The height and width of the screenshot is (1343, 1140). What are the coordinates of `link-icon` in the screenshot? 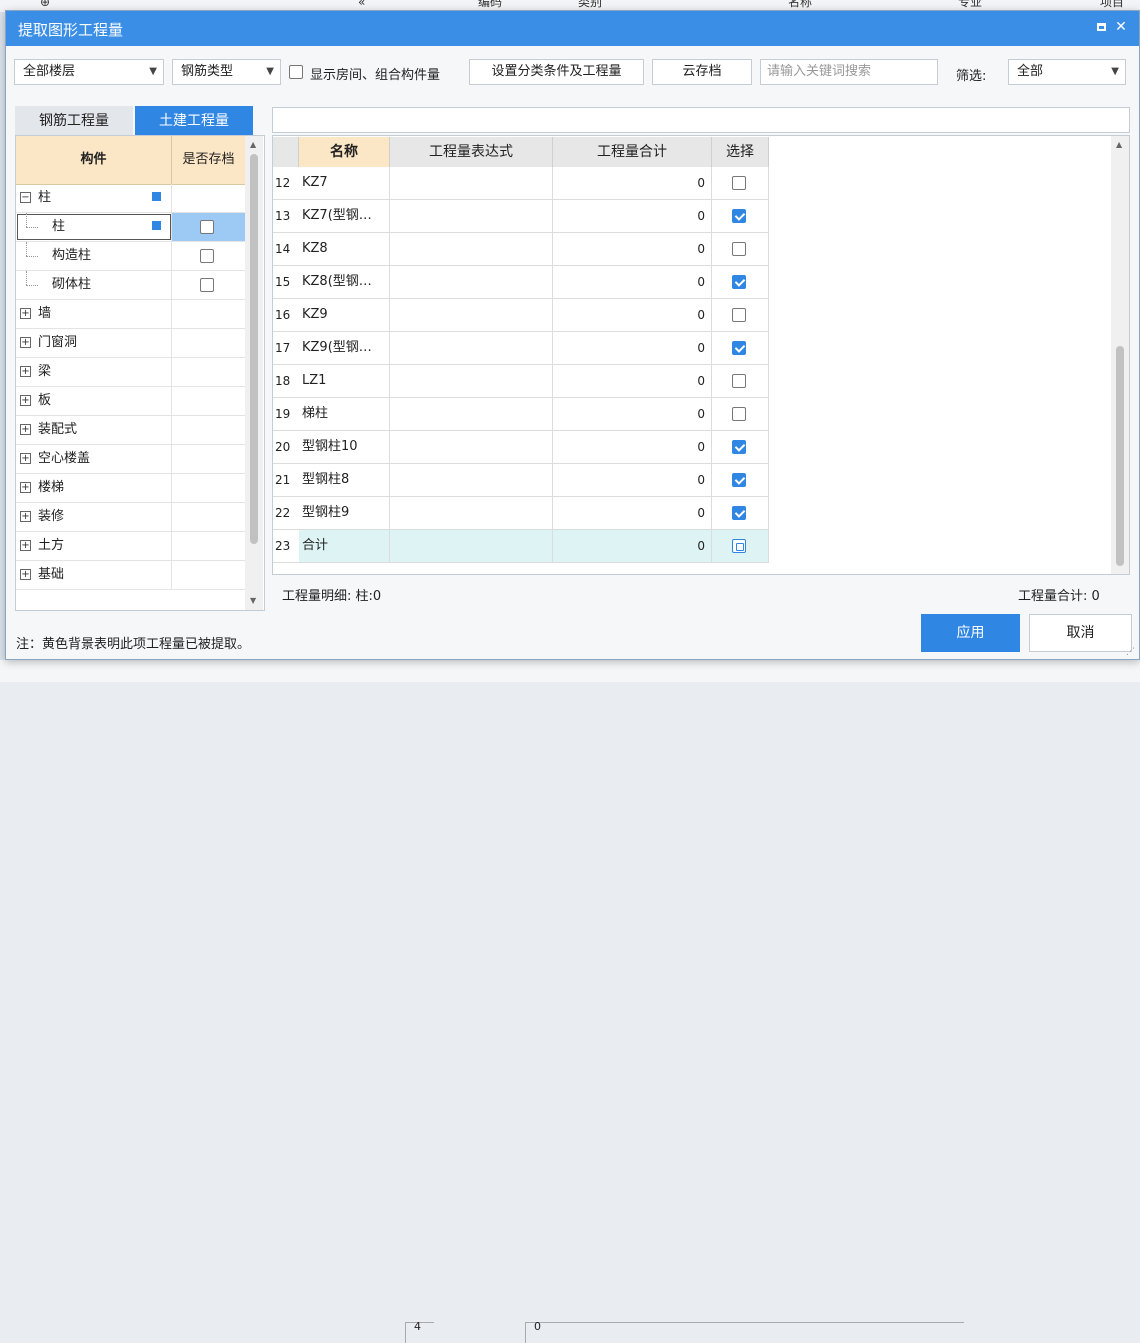 It's located at (156, 196).